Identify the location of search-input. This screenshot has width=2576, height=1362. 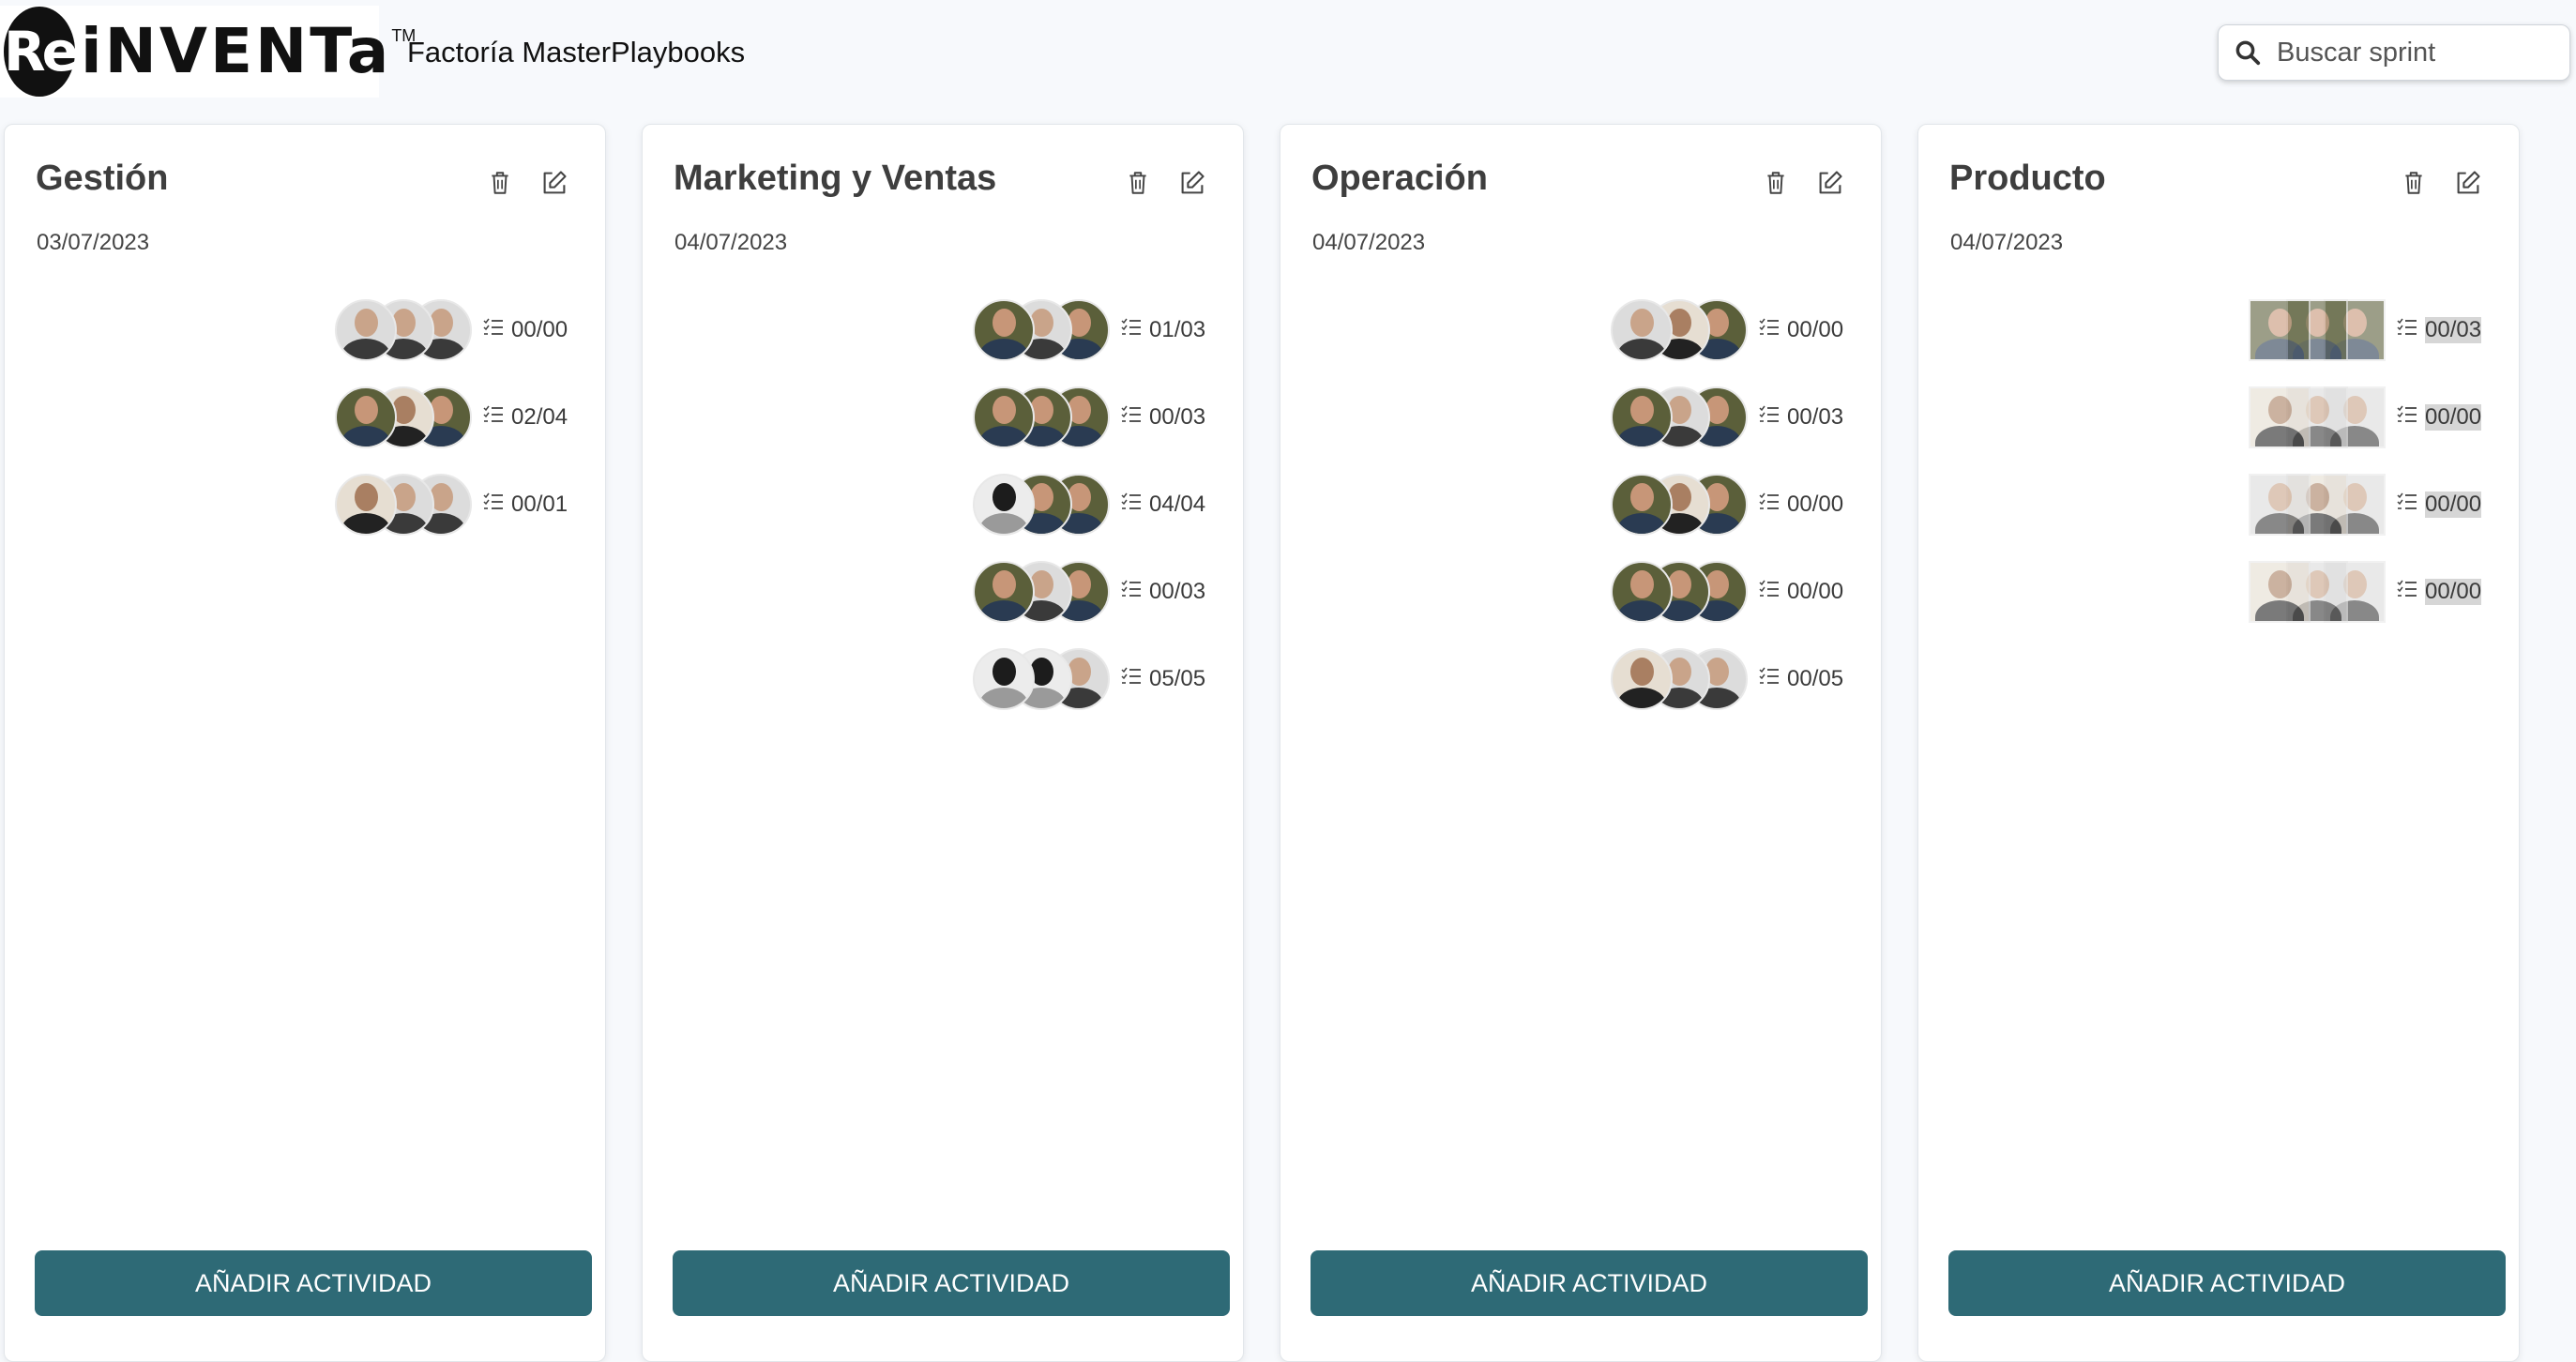
(2408, 52).